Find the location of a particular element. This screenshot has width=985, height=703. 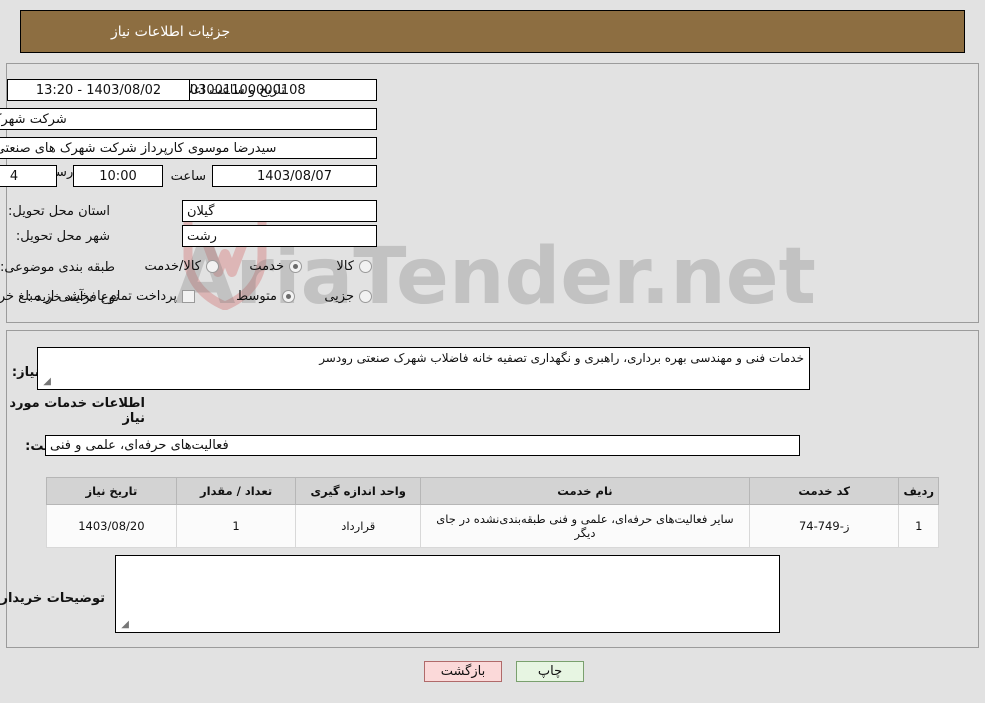

deadline-hour-label: ساعت is located at coordinates (188, 176).